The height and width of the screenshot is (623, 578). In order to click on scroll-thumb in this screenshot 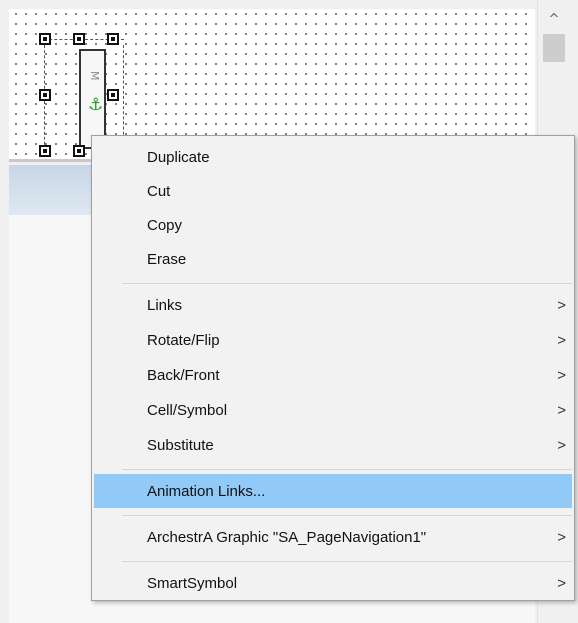, I will do `click(554, 48)`.